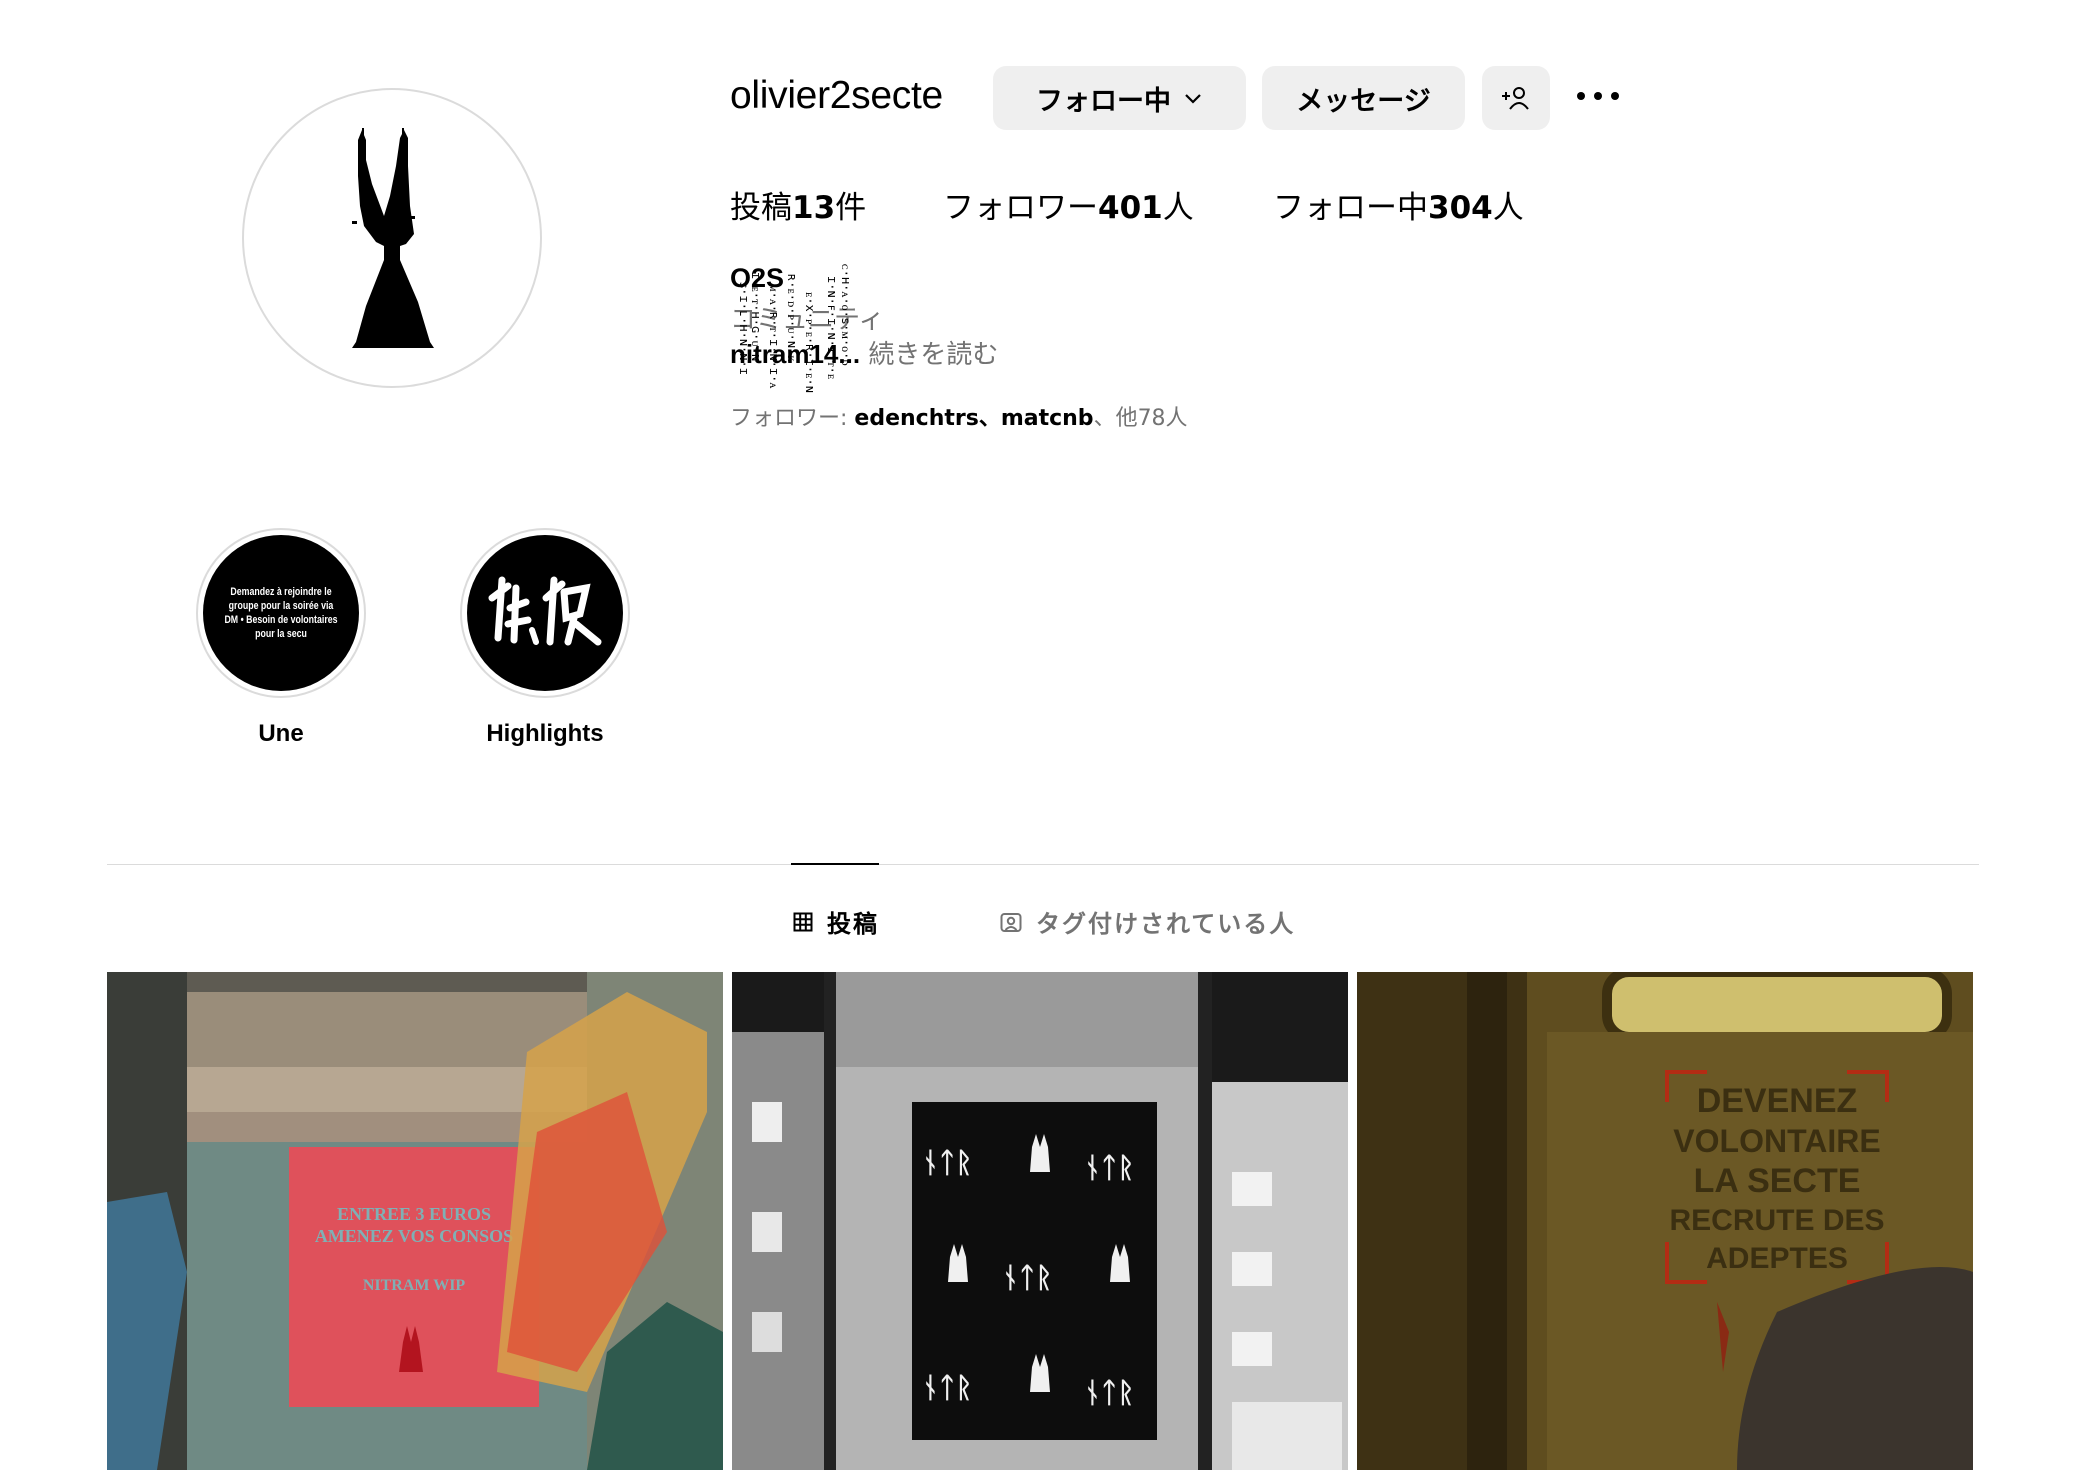 The height and width of the screenshot is (1470, 2088). I want to click on poster-line: RECRUTE DES, so click(1776, 1220).